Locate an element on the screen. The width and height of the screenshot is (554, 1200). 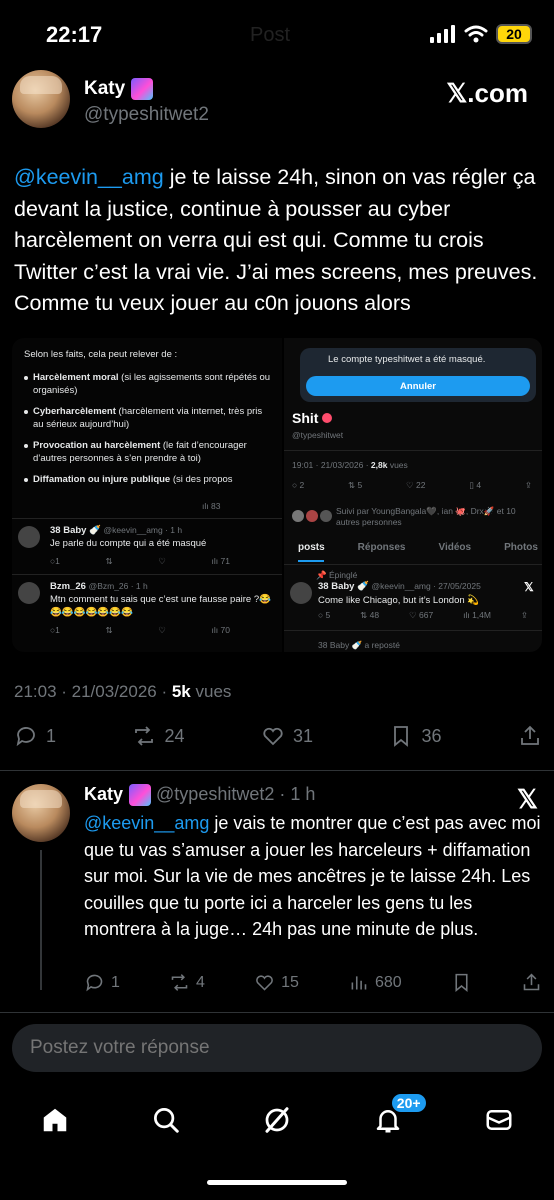
signal-icon is located at coordinates (442, 34).